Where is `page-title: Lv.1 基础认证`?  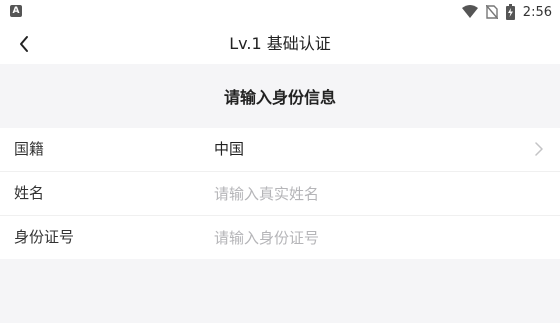
page-title: Lv.1 基础认证 is located at coordinates (280, 43).